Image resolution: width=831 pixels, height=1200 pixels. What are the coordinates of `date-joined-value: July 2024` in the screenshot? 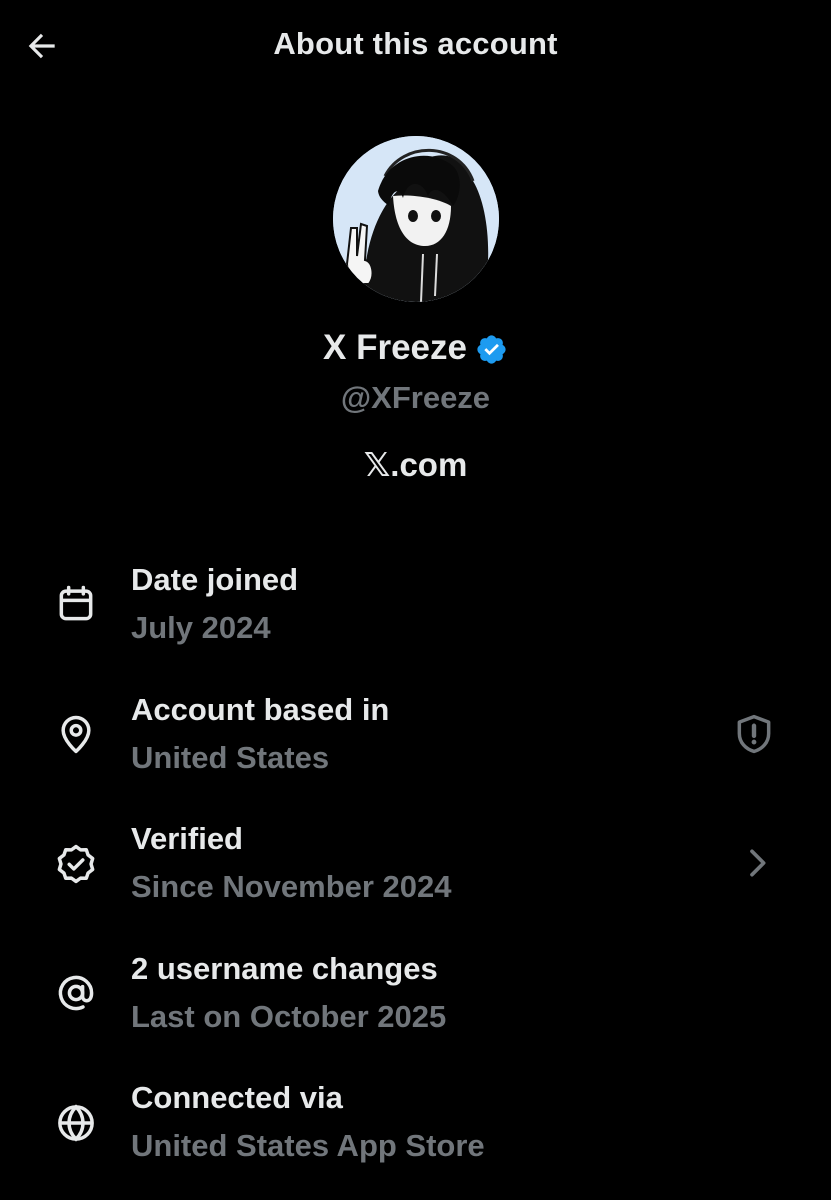 It's located at (201, 627).